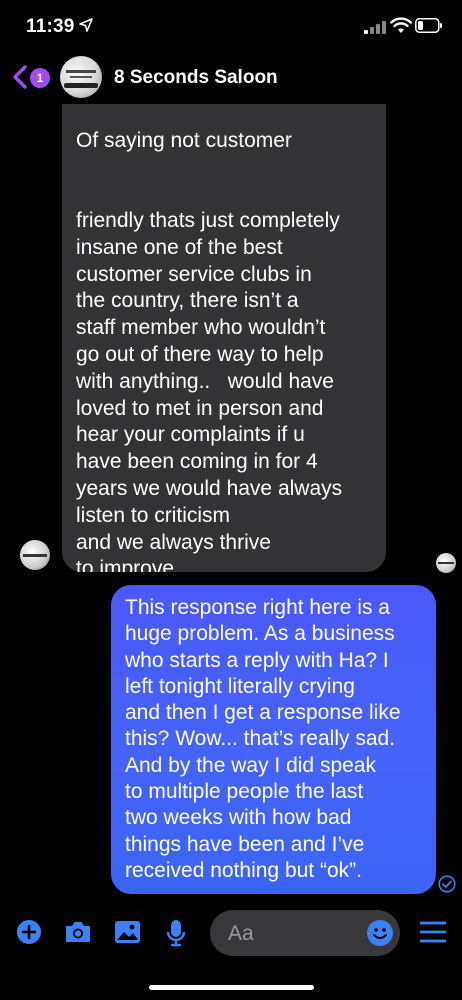 The image size is (462, 1000). Describe the element at coordinates (433, 932) in the screenshot. I see `menu-icon` at that location.